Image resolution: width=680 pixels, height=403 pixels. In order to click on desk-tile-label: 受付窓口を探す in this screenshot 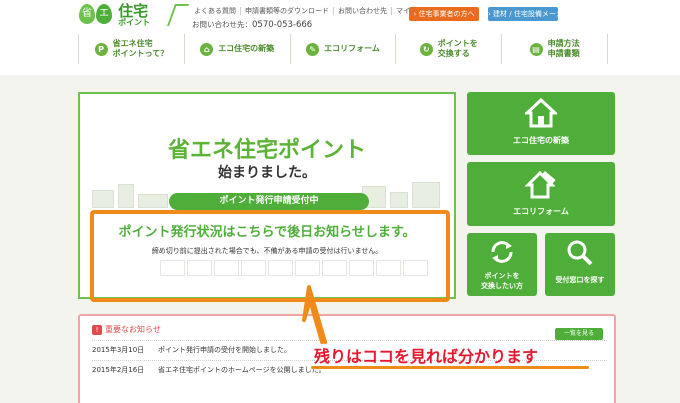, I will do `click(580, 280)`.